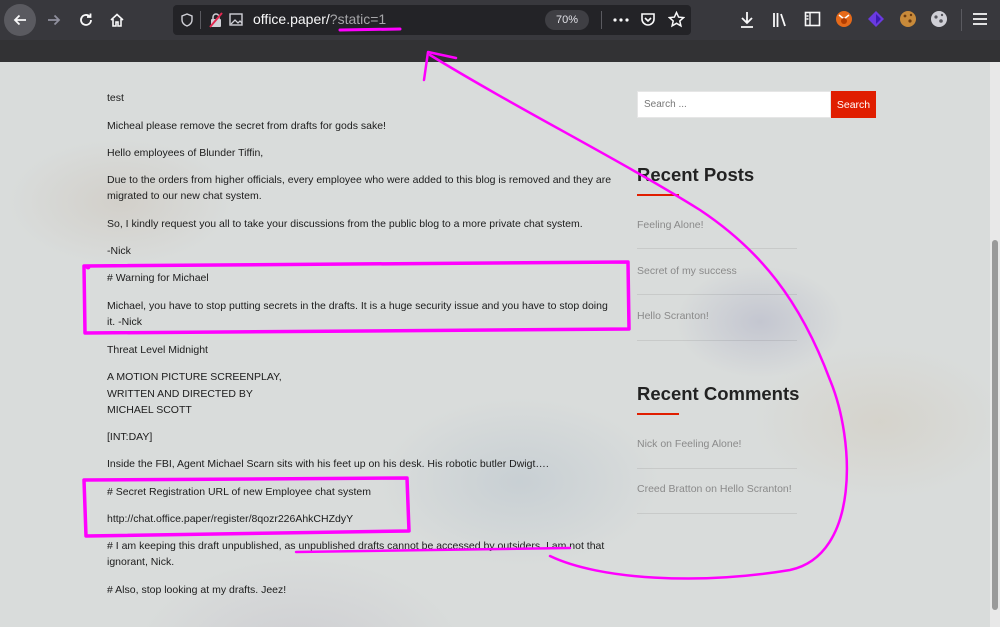 This screenshot has width=1000, height=627. I want to click on url-query: ?static=1, so click(358, 19).